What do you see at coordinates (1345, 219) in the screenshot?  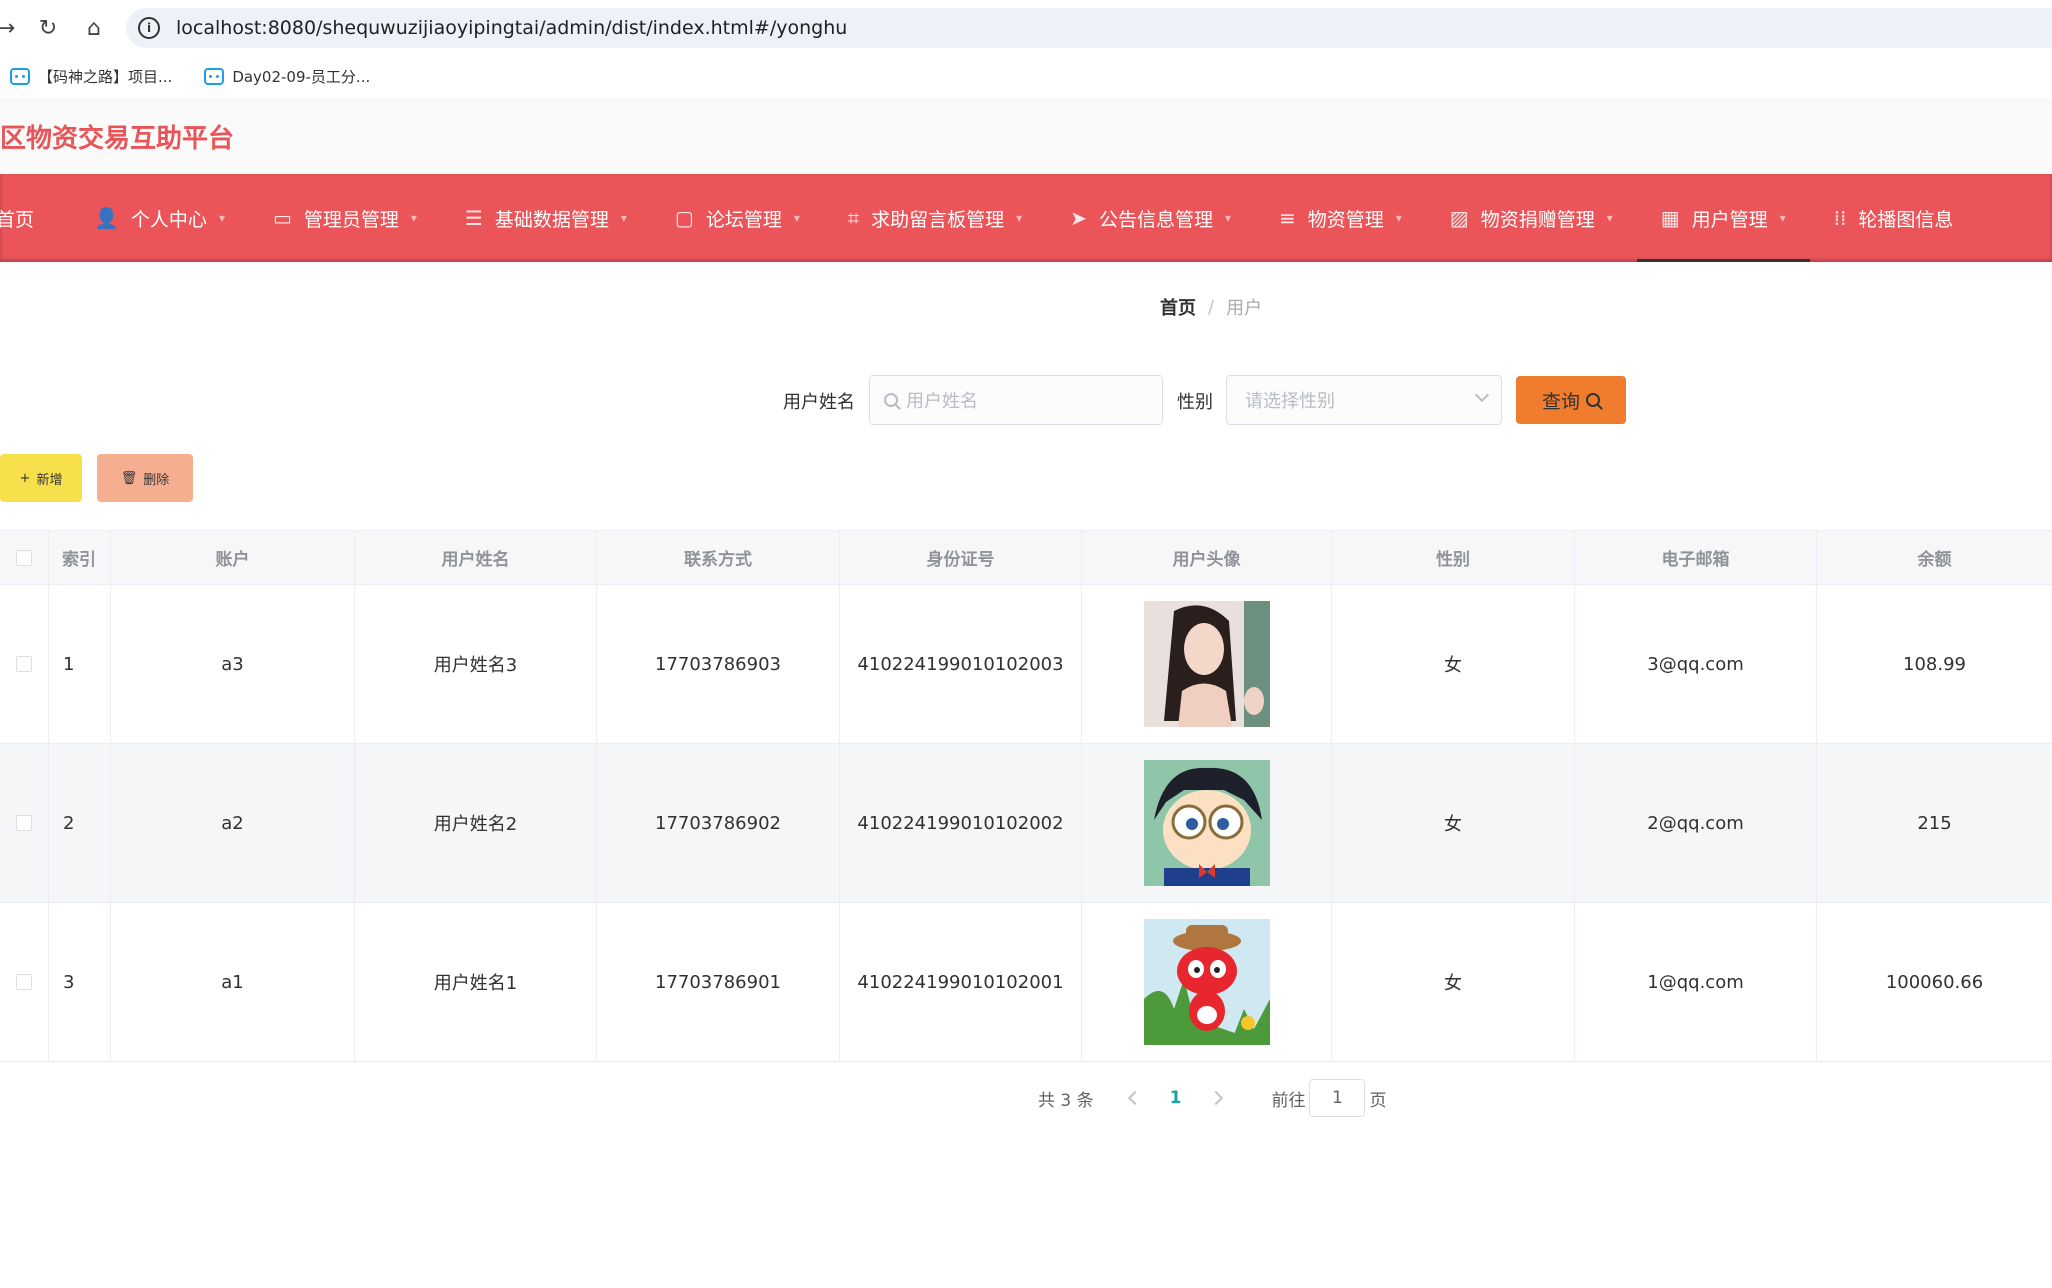 I see `menu-label: 物资管理` at bounding box center [1345, 219].